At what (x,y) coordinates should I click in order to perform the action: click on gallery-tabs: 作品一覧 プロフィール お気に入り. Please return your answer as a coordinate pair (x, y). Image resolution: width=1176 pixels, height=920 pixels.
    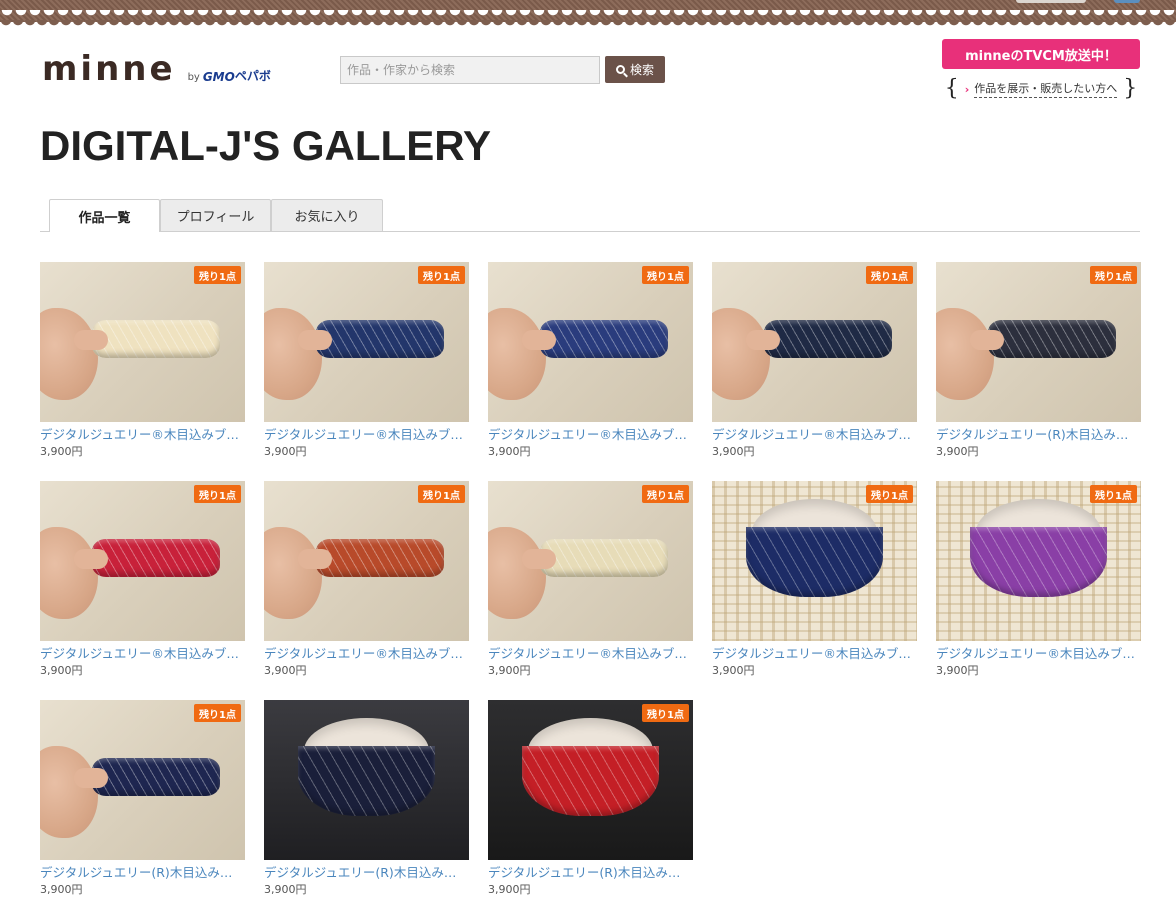
    Looking at the image, I should click on (590, 215).